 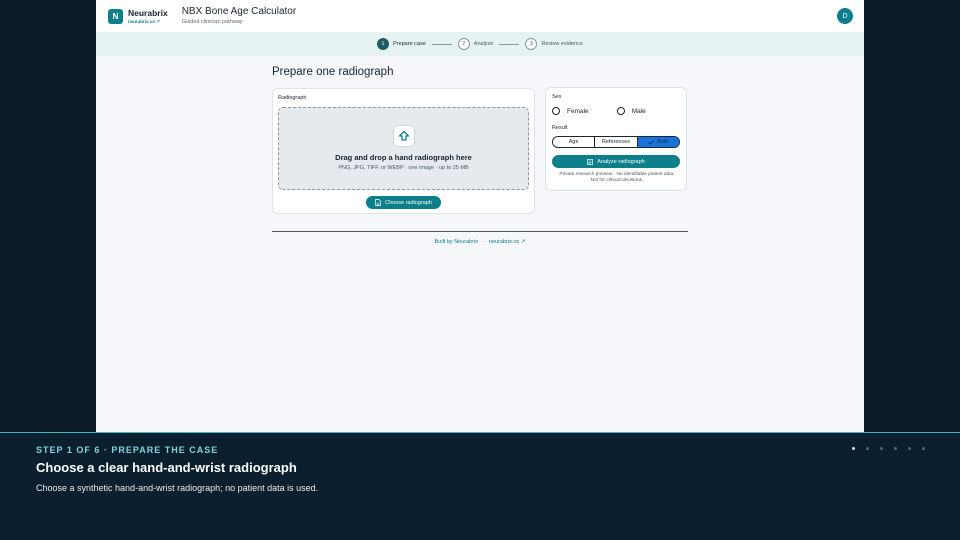 What do you see at coordinates (403, 136) in the screenshot?
I see `upload-icon` at bounding box center [403, 136].